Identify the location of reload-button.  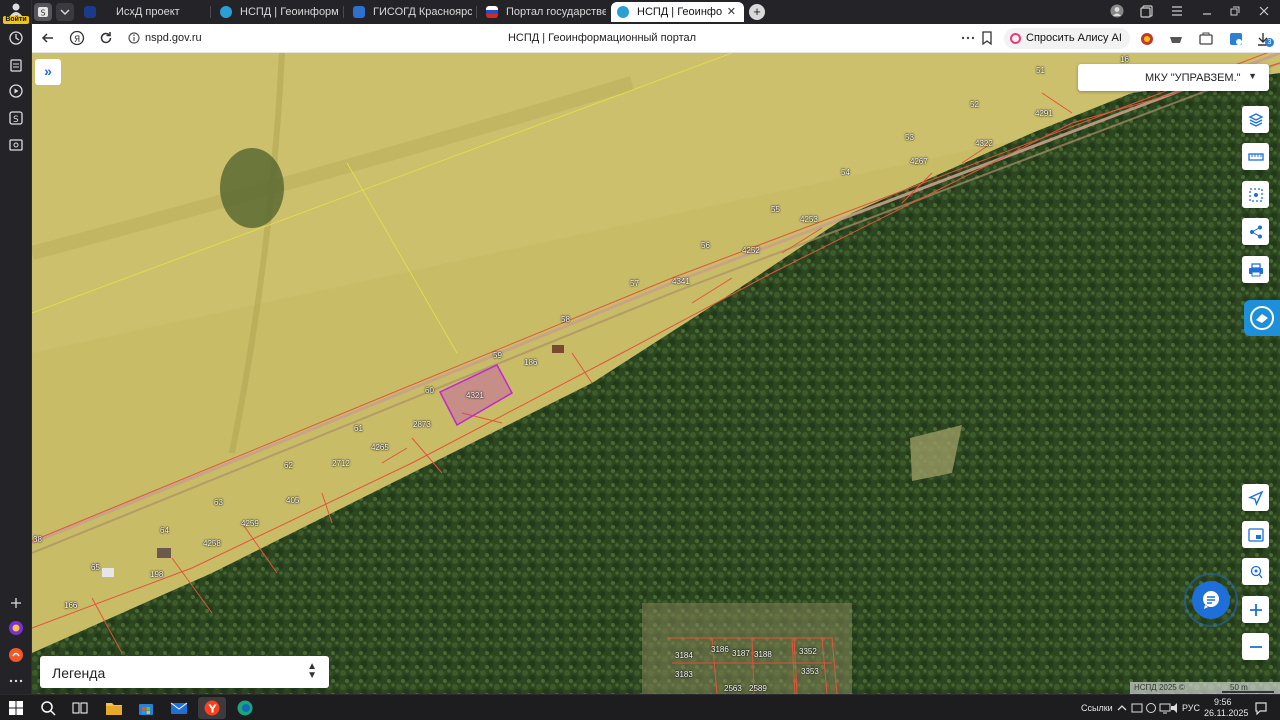
(106, 38).